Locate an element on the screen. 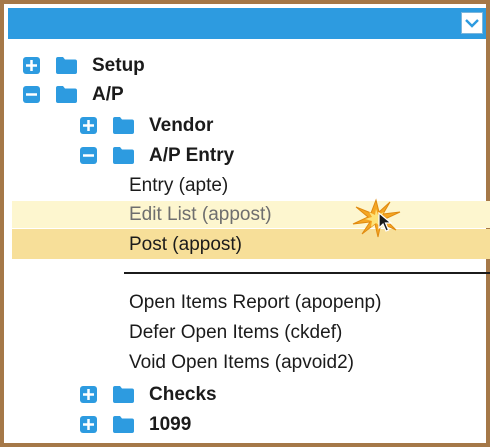 This screenshot has height=447, width=490. menu-item-void-open-items: Void Open Items (apvoid2) is located at coordinates (241, 362).